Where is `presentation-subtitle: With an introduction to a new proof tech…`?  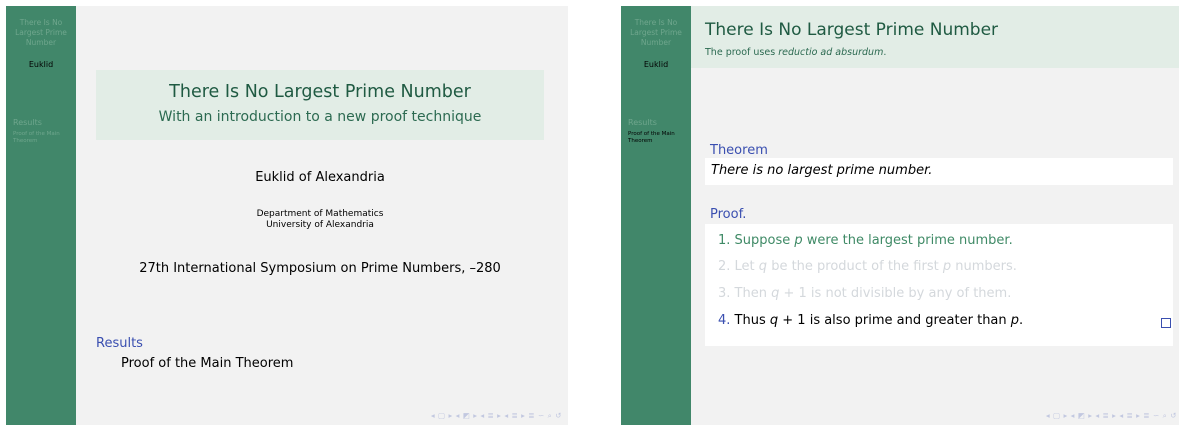
presentation-subtitle: With an introduction to a new proof tech… is located at coordinates (320, 117).